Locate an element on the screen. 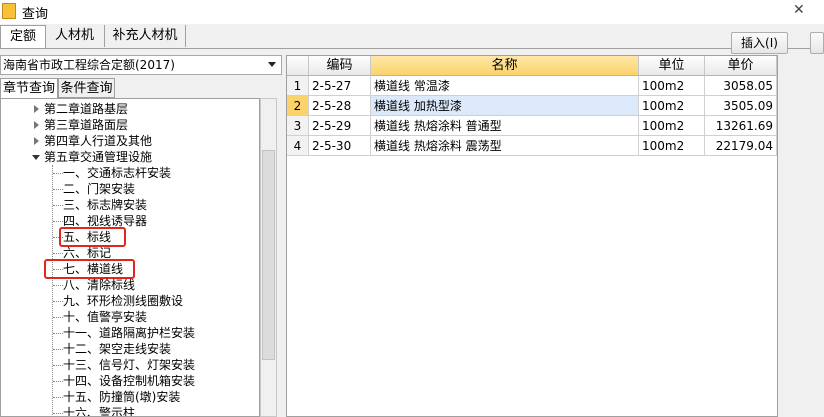 The height and width of the screenshot is (417, 824). tree-item: 九、环形检测线圈敷设 is located at coordinates (130, 301).